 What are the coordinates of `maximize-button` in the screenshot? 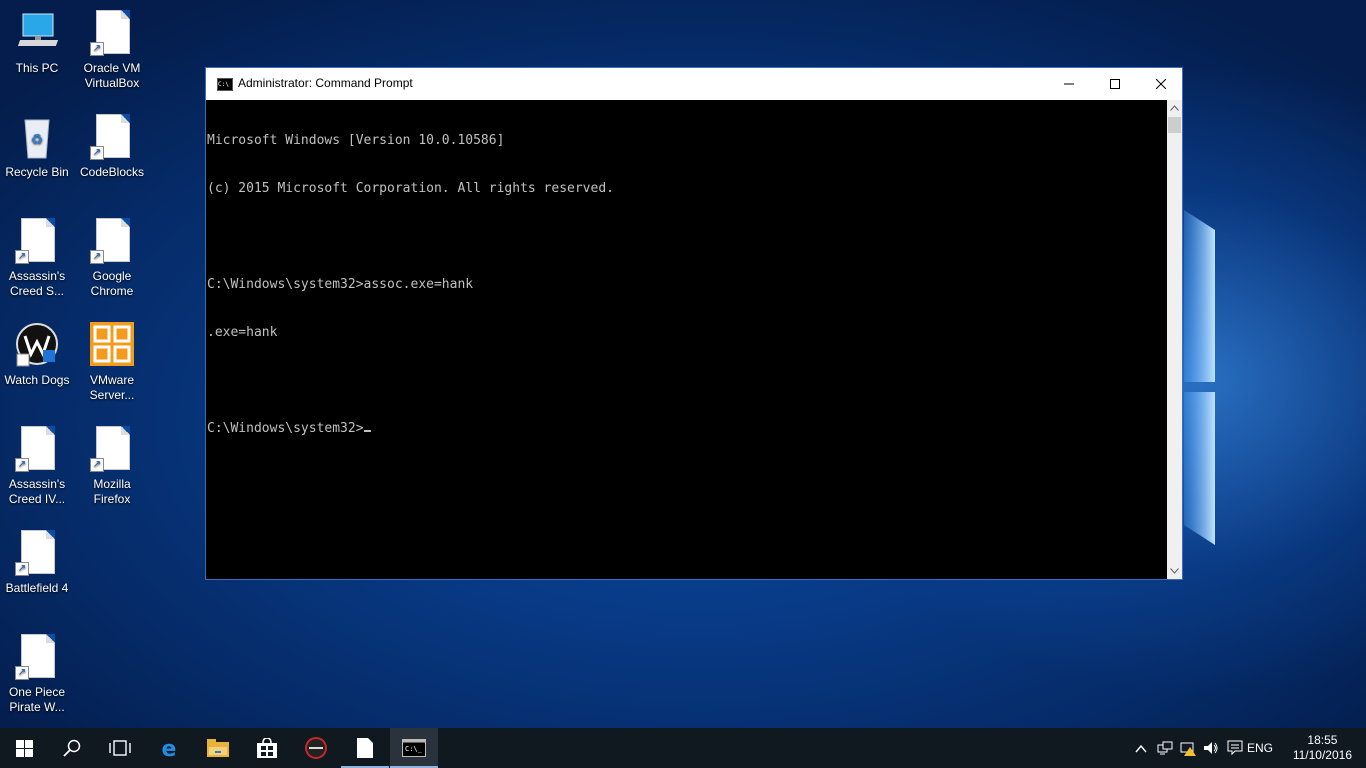 It's located at (1115, 83).